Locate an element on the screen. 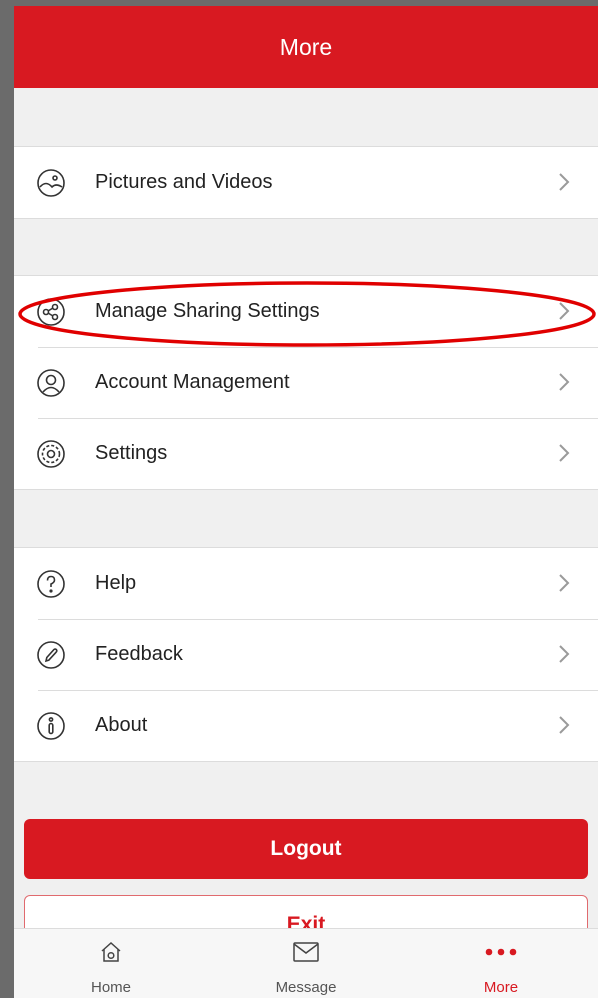 The width and height of the screenshot is (598, 998). more-dots-icon is located at coordinates (501, 952).